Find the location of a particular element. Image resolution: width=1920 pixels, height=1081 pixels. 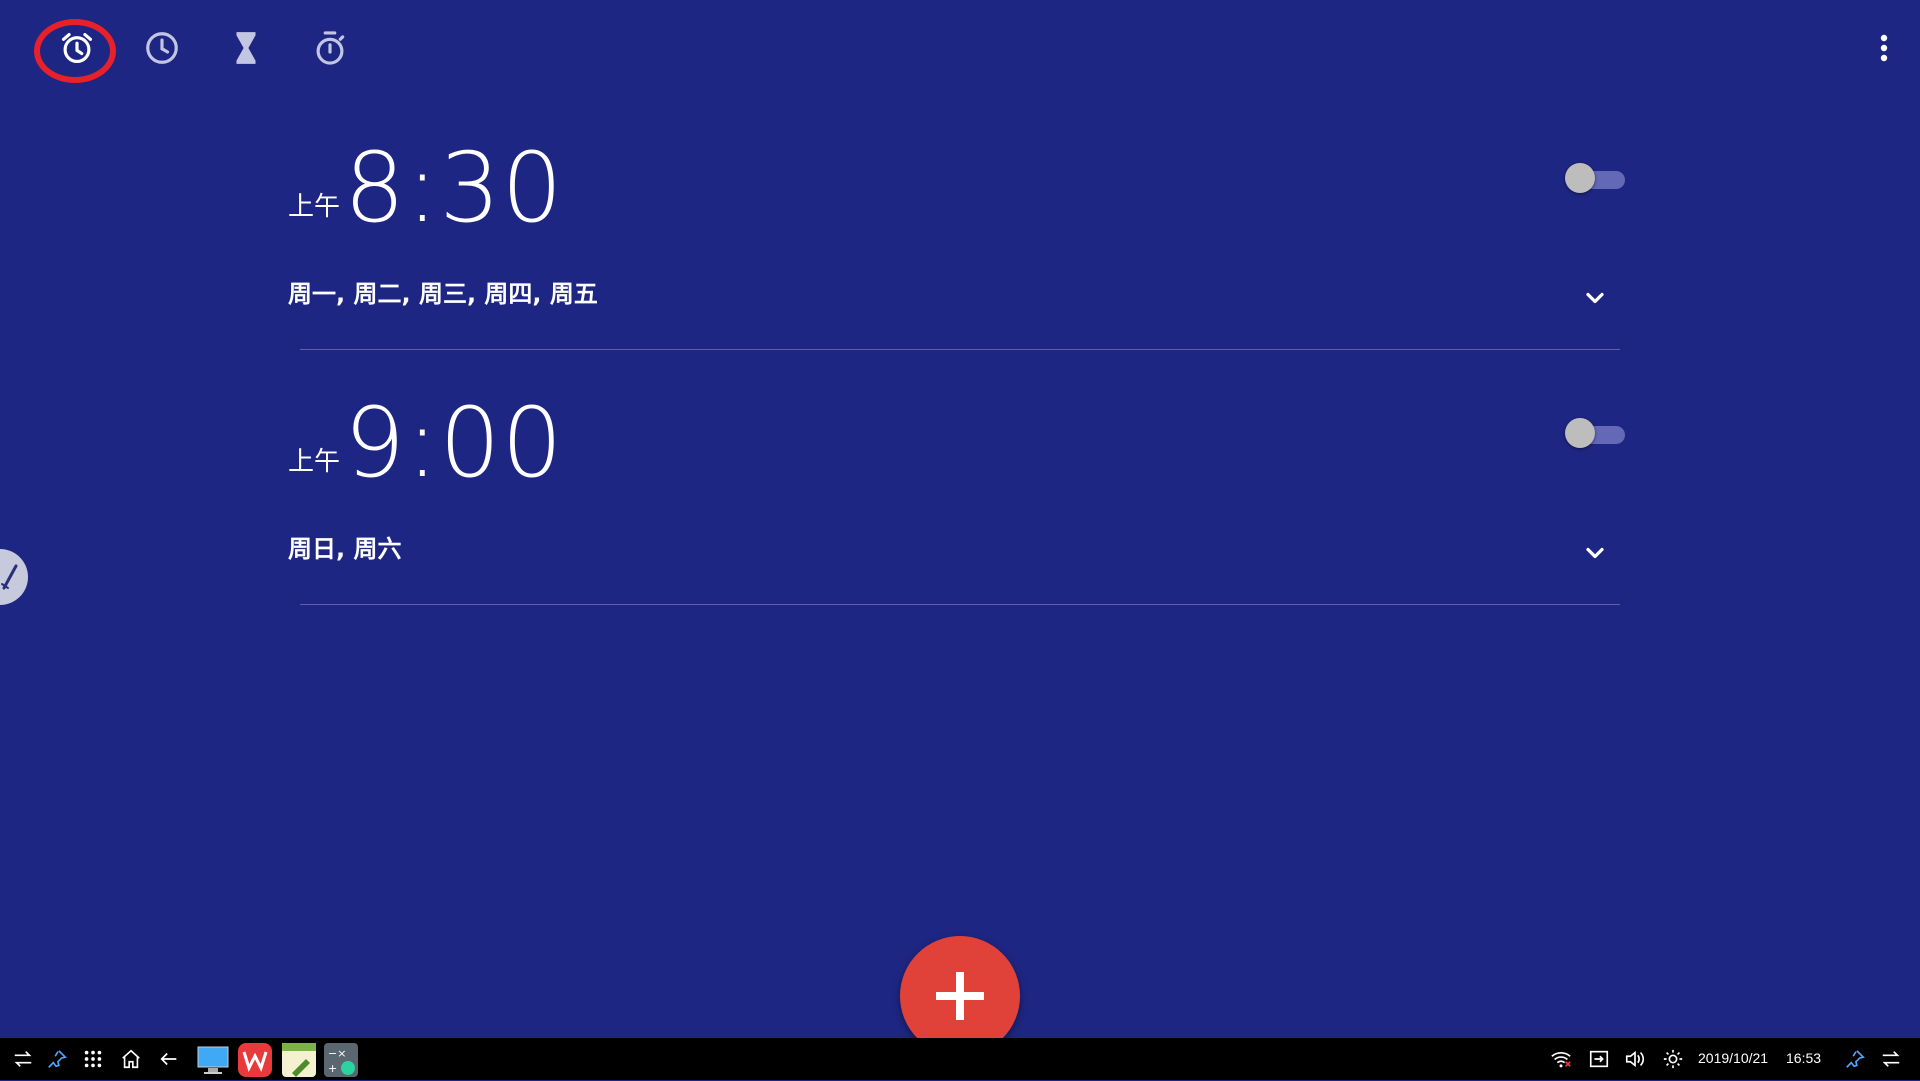

alarm-repeat-days: 周一, 周二, 周三, 周四, 周五 is located at coordinates (443, 294).